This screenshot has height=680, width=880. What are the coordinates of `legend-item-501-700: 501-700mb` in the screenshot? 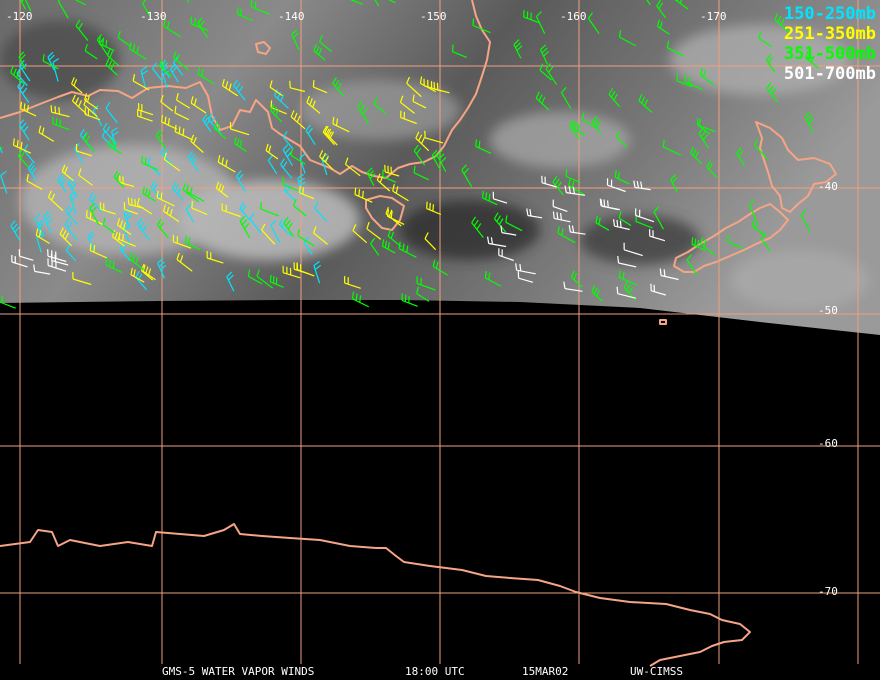 It's located at (829, 74).